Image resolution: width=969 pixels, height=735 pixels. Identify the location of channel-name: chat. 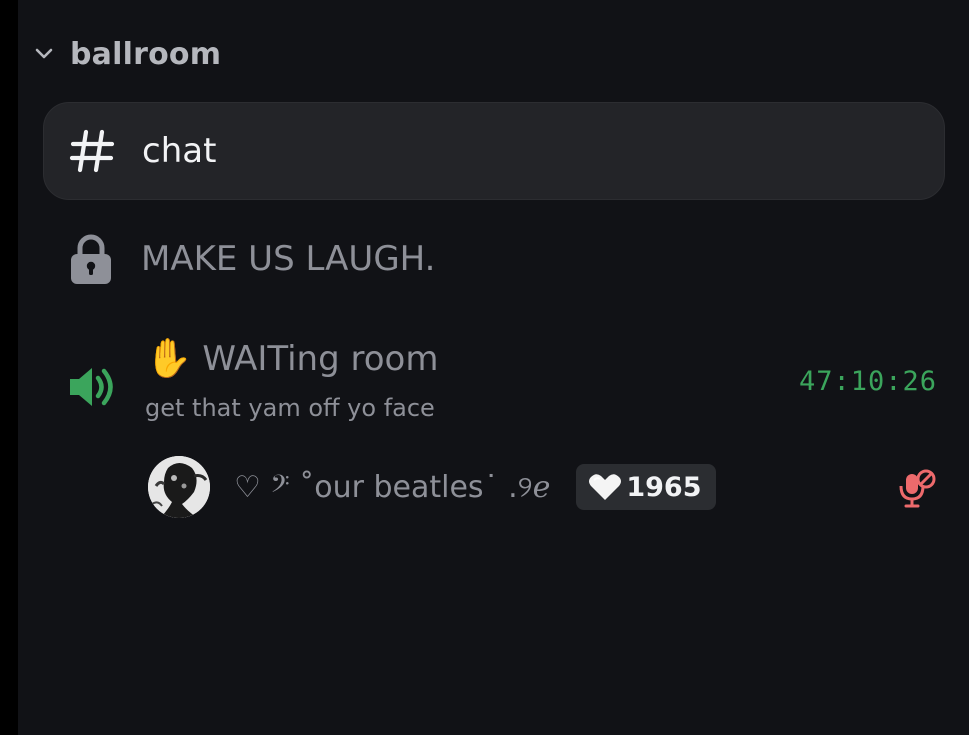
(179, 151).